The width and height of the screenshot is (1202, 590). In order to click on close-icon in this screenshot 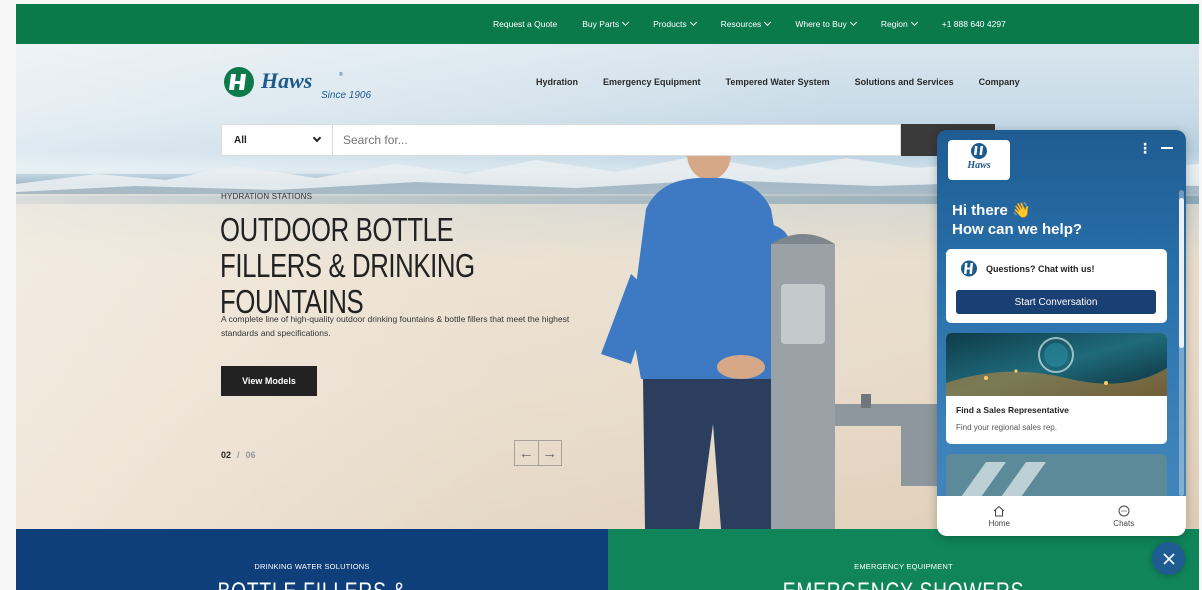, I will do `click(1168, 558)`.